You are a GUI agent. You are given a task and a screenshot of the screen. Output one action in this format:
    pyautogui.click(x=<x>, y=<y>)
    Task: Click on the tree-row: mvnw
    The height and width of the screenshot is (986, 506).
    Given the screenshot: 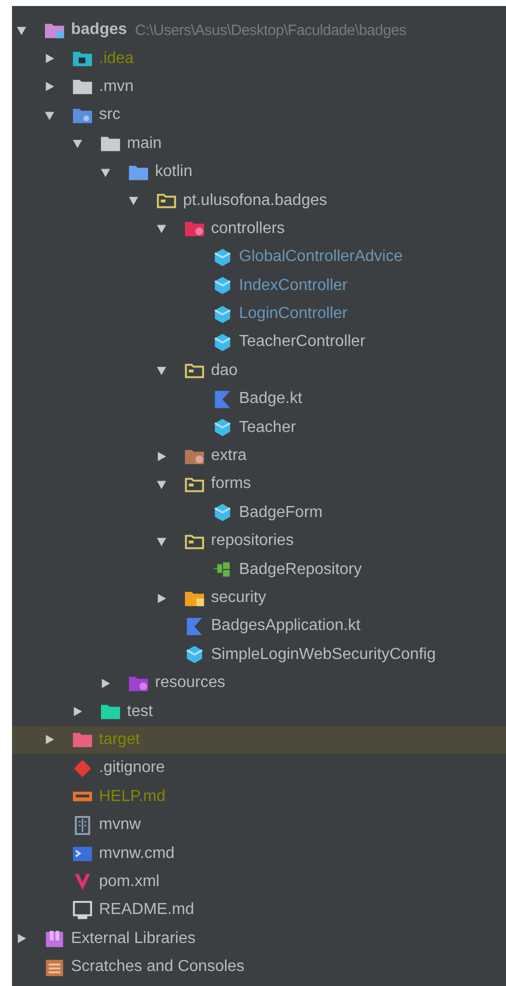 What is the action you would take?
    pyautogui.click(x=259, y=825)
    